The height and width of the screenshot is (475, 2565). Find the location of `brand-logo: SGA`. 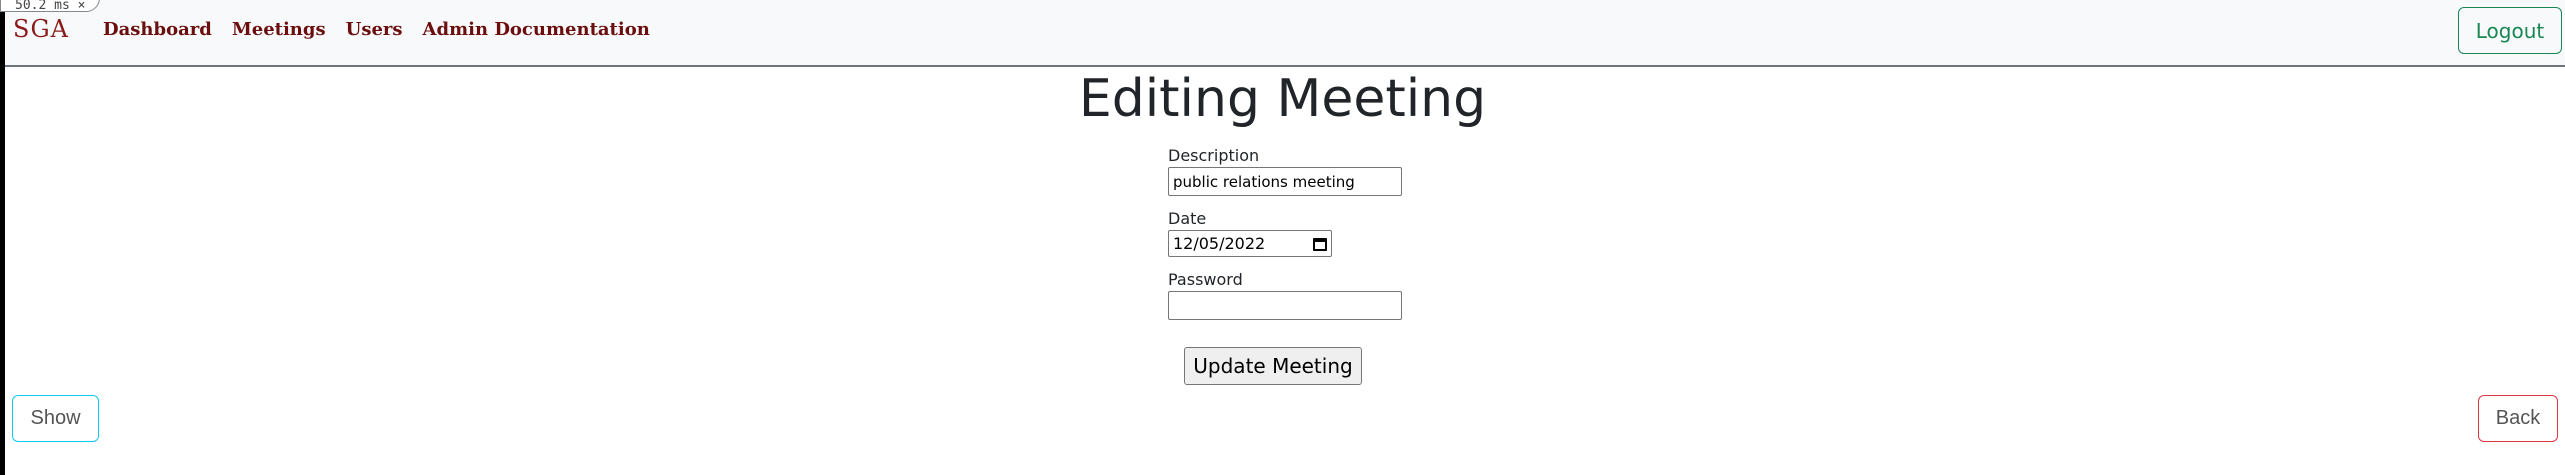

brand-logo: SGA is located at coordinates (41, 29).